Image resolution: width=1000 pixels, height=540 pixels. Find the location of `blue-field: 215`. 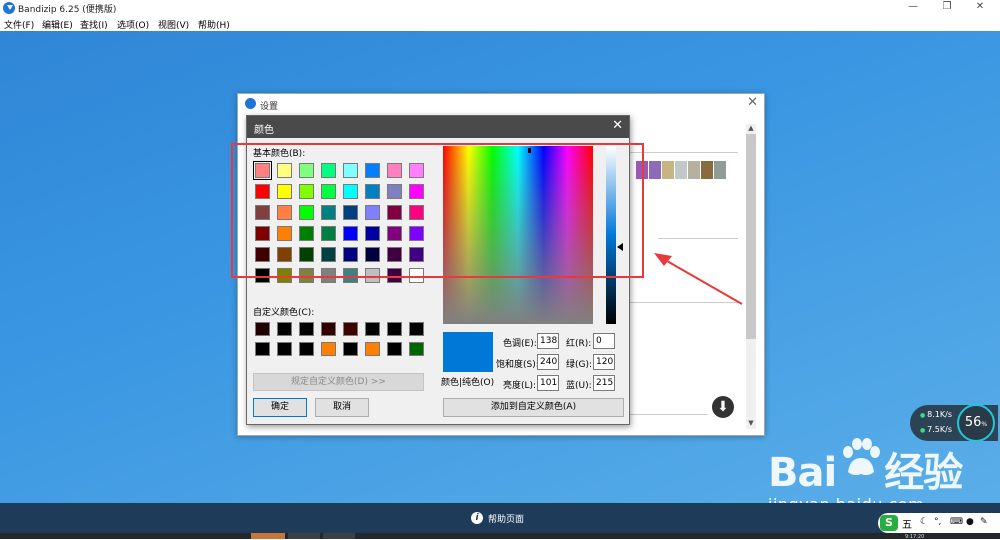

blue-field: 215 is located at coordinates (604, 383).